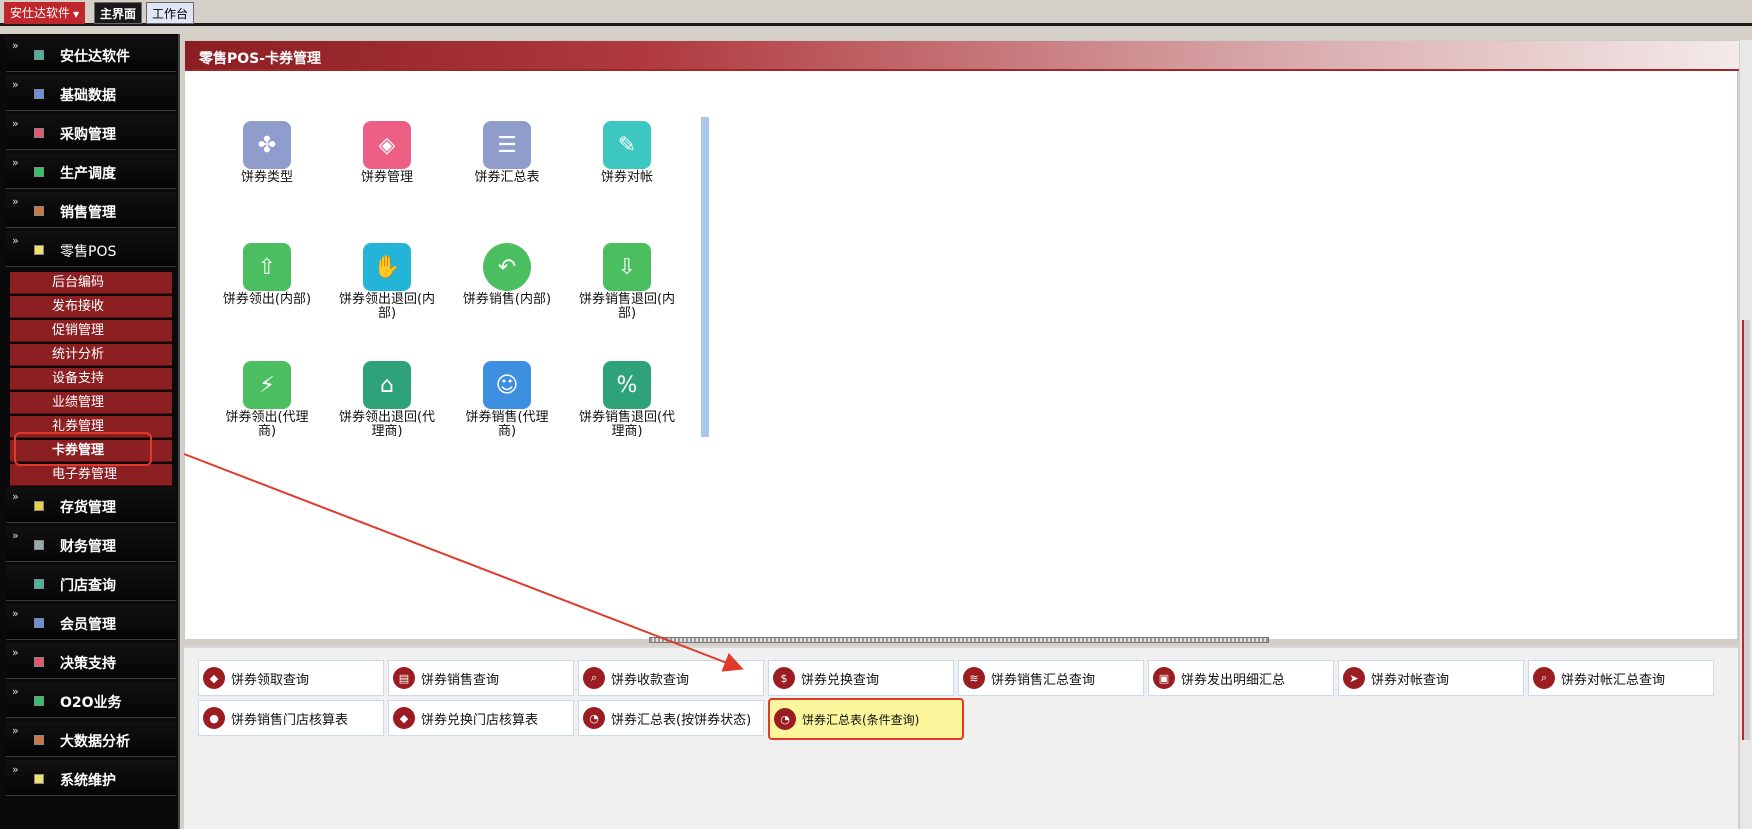 The height and width of the screenshot is (829, 1752). What do you see at coordinates (91, 379) in the screenshot?
I see `sub-item-device-support: 设备支持` at bounding box center [91, 379].